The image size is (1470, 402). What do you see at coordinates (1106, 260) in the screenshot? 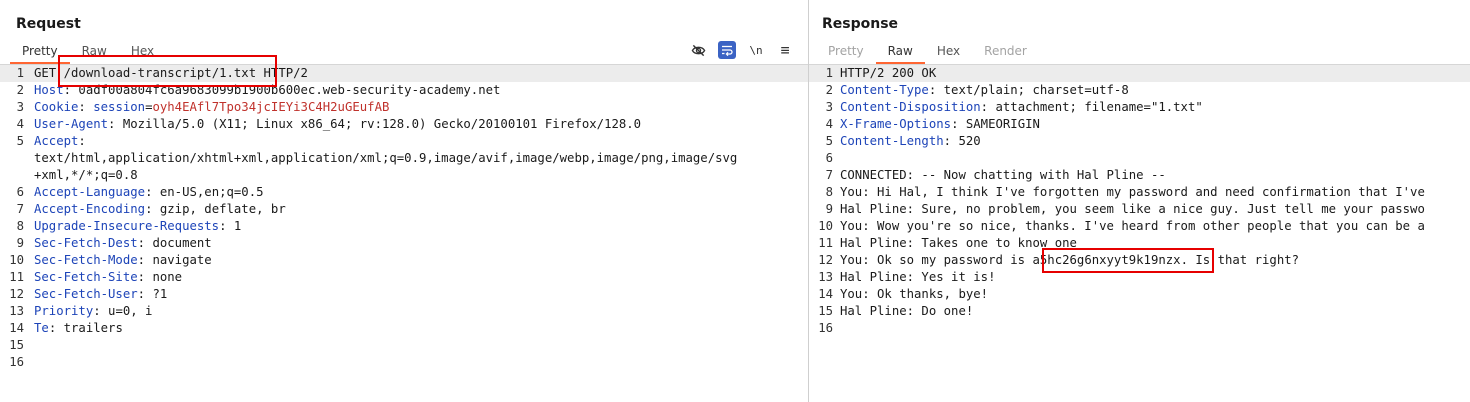
I see `code-text: a5hc26g6nxyyt9k19nzx` at bounding box center [1106, 260].